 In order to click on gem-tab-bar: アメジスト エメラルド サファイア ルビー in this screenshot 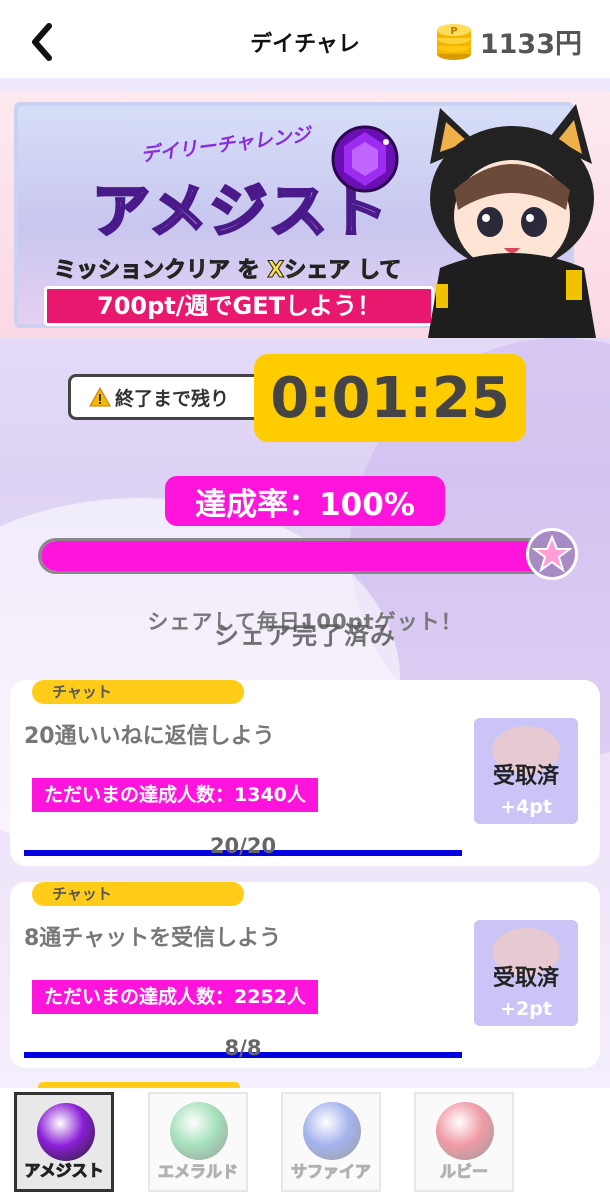, I will do `click(305, 1143)`.